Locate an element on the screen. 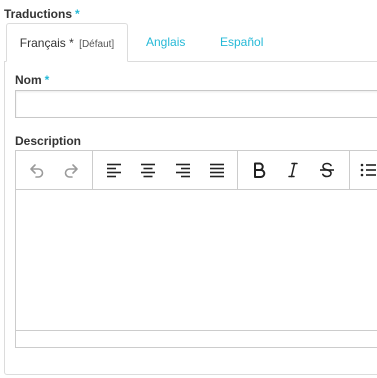 Image resolution: width=377 pixels, height=378 pixels. align-left-icon is located at coordinates (114, 170).